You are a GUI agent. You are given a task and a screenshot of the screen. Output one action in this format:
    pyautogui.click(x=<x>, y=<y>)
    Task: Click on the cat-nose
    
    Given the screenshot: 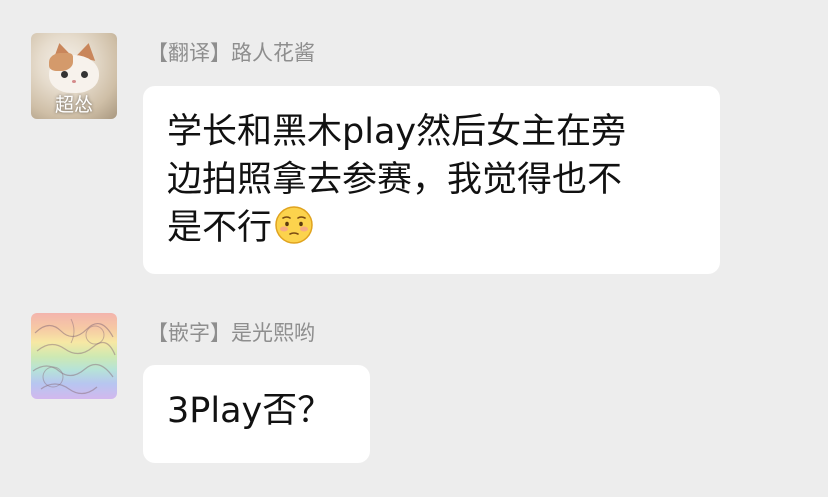 What is the action you would take?
    pyautogui.click(x=74, y=81)
    